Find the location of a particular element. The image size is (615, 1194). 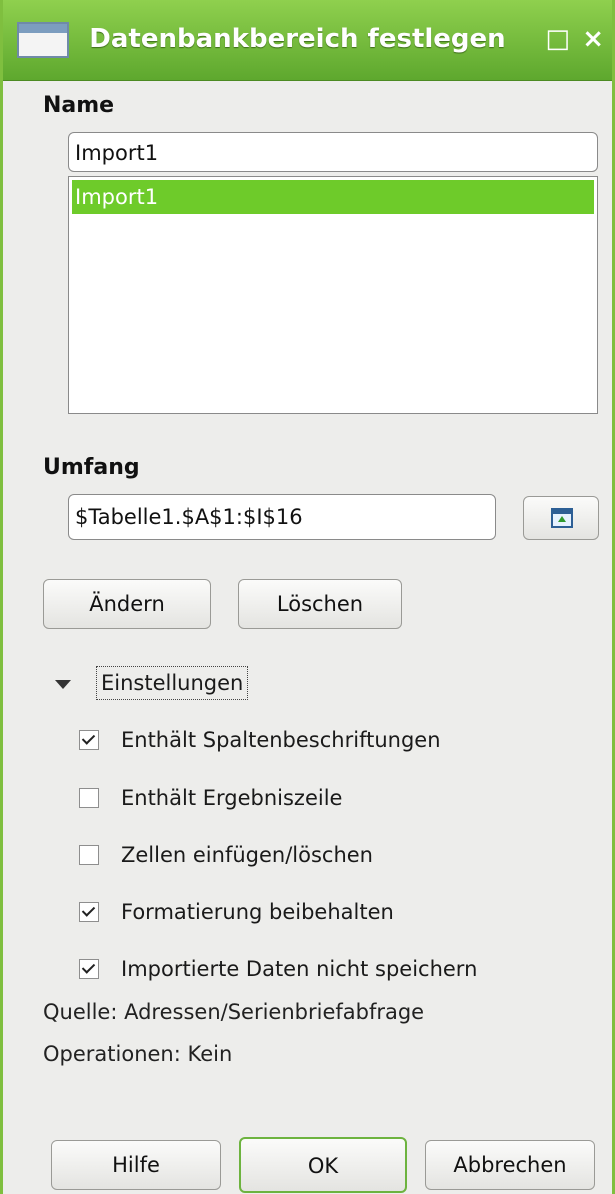

title-bar: Datenbankbereich festlegen □ × is located at coordinates (307, 40).